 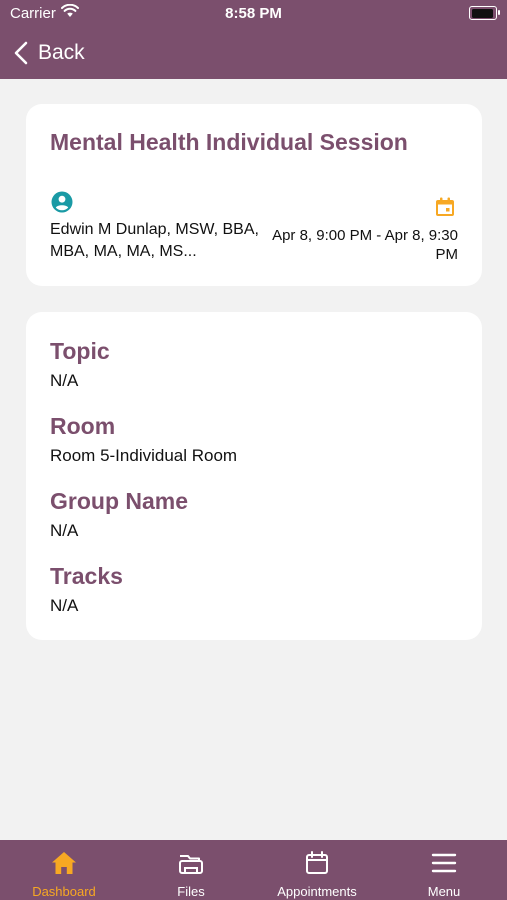 I want to click on tracks-label: Tracks, so click(x=86, y=576).